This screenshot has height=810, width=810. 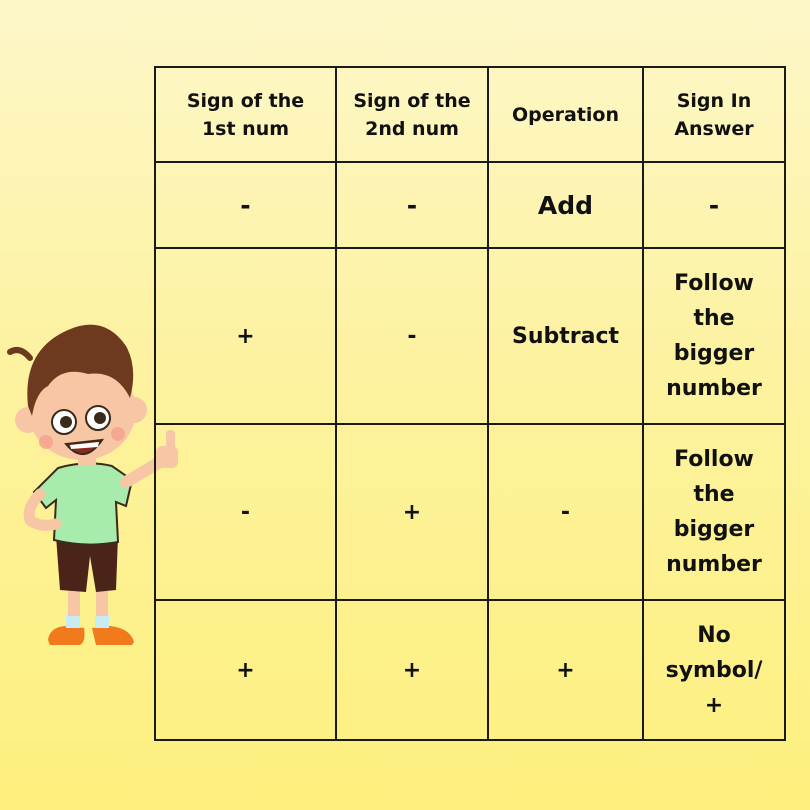 I want to click on header-sign-in-answer: Sign In Answer, so click(x=714, y=114).